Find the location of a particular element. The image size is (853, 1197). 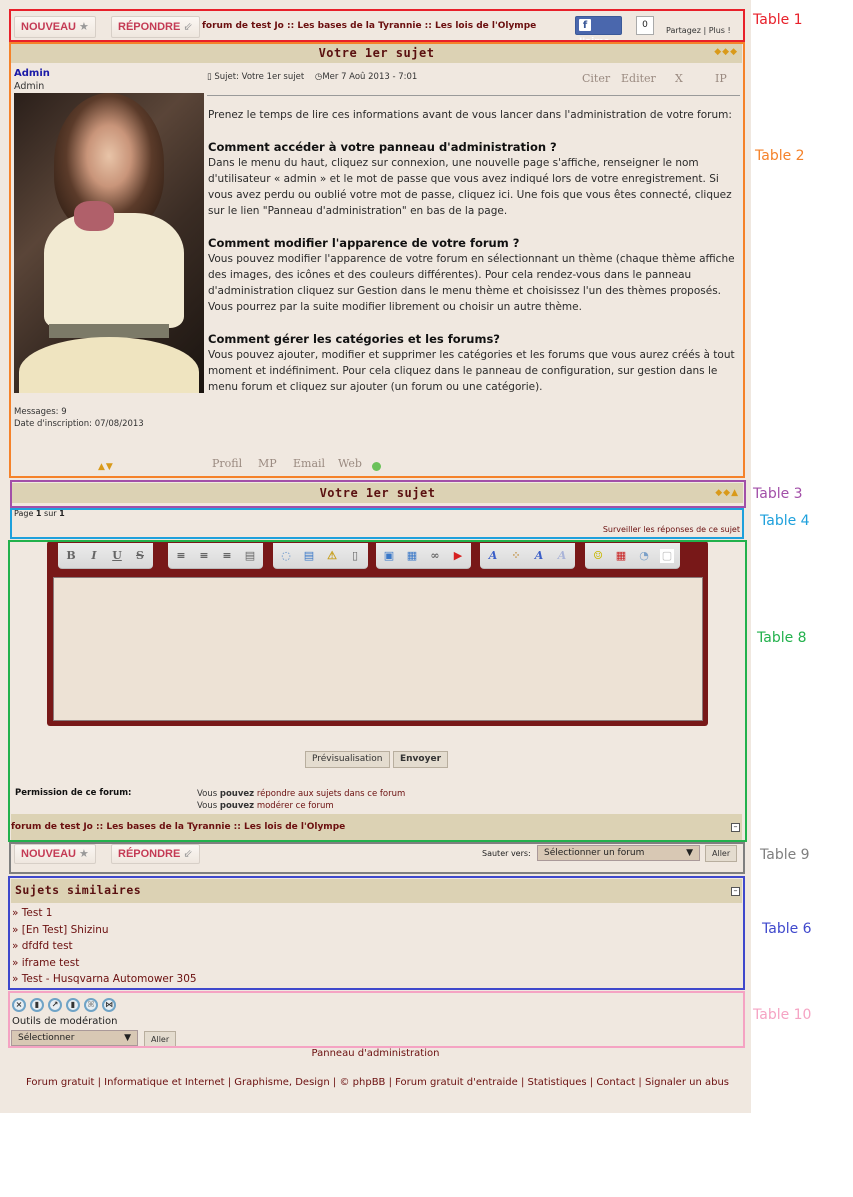

footer-link: Signaler un abus is located at coordinates (687, 1082).